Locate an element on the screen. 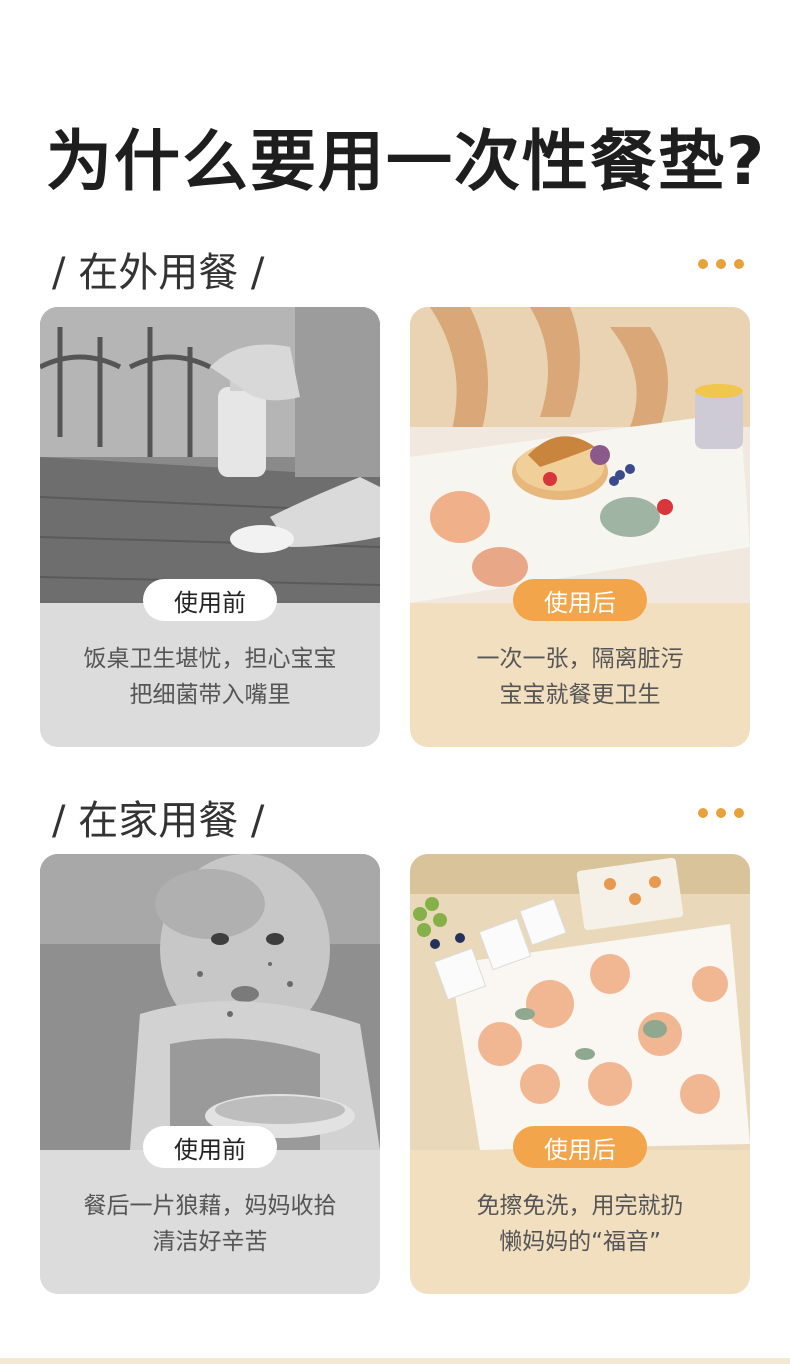  description-line: 餐后一片狼藉，妈妈收拾 is located at coordinates (210, 1206).